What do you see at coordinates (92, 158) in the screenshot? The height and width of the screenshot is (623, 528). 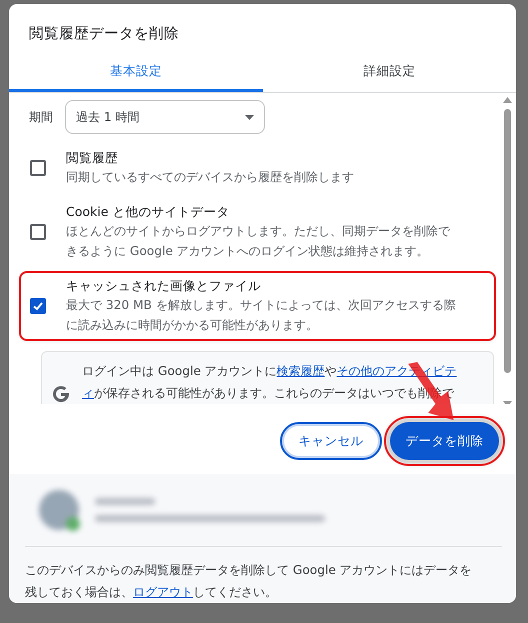 I see `option-title: 閲覧履歴` at bounding box center [92, 158].